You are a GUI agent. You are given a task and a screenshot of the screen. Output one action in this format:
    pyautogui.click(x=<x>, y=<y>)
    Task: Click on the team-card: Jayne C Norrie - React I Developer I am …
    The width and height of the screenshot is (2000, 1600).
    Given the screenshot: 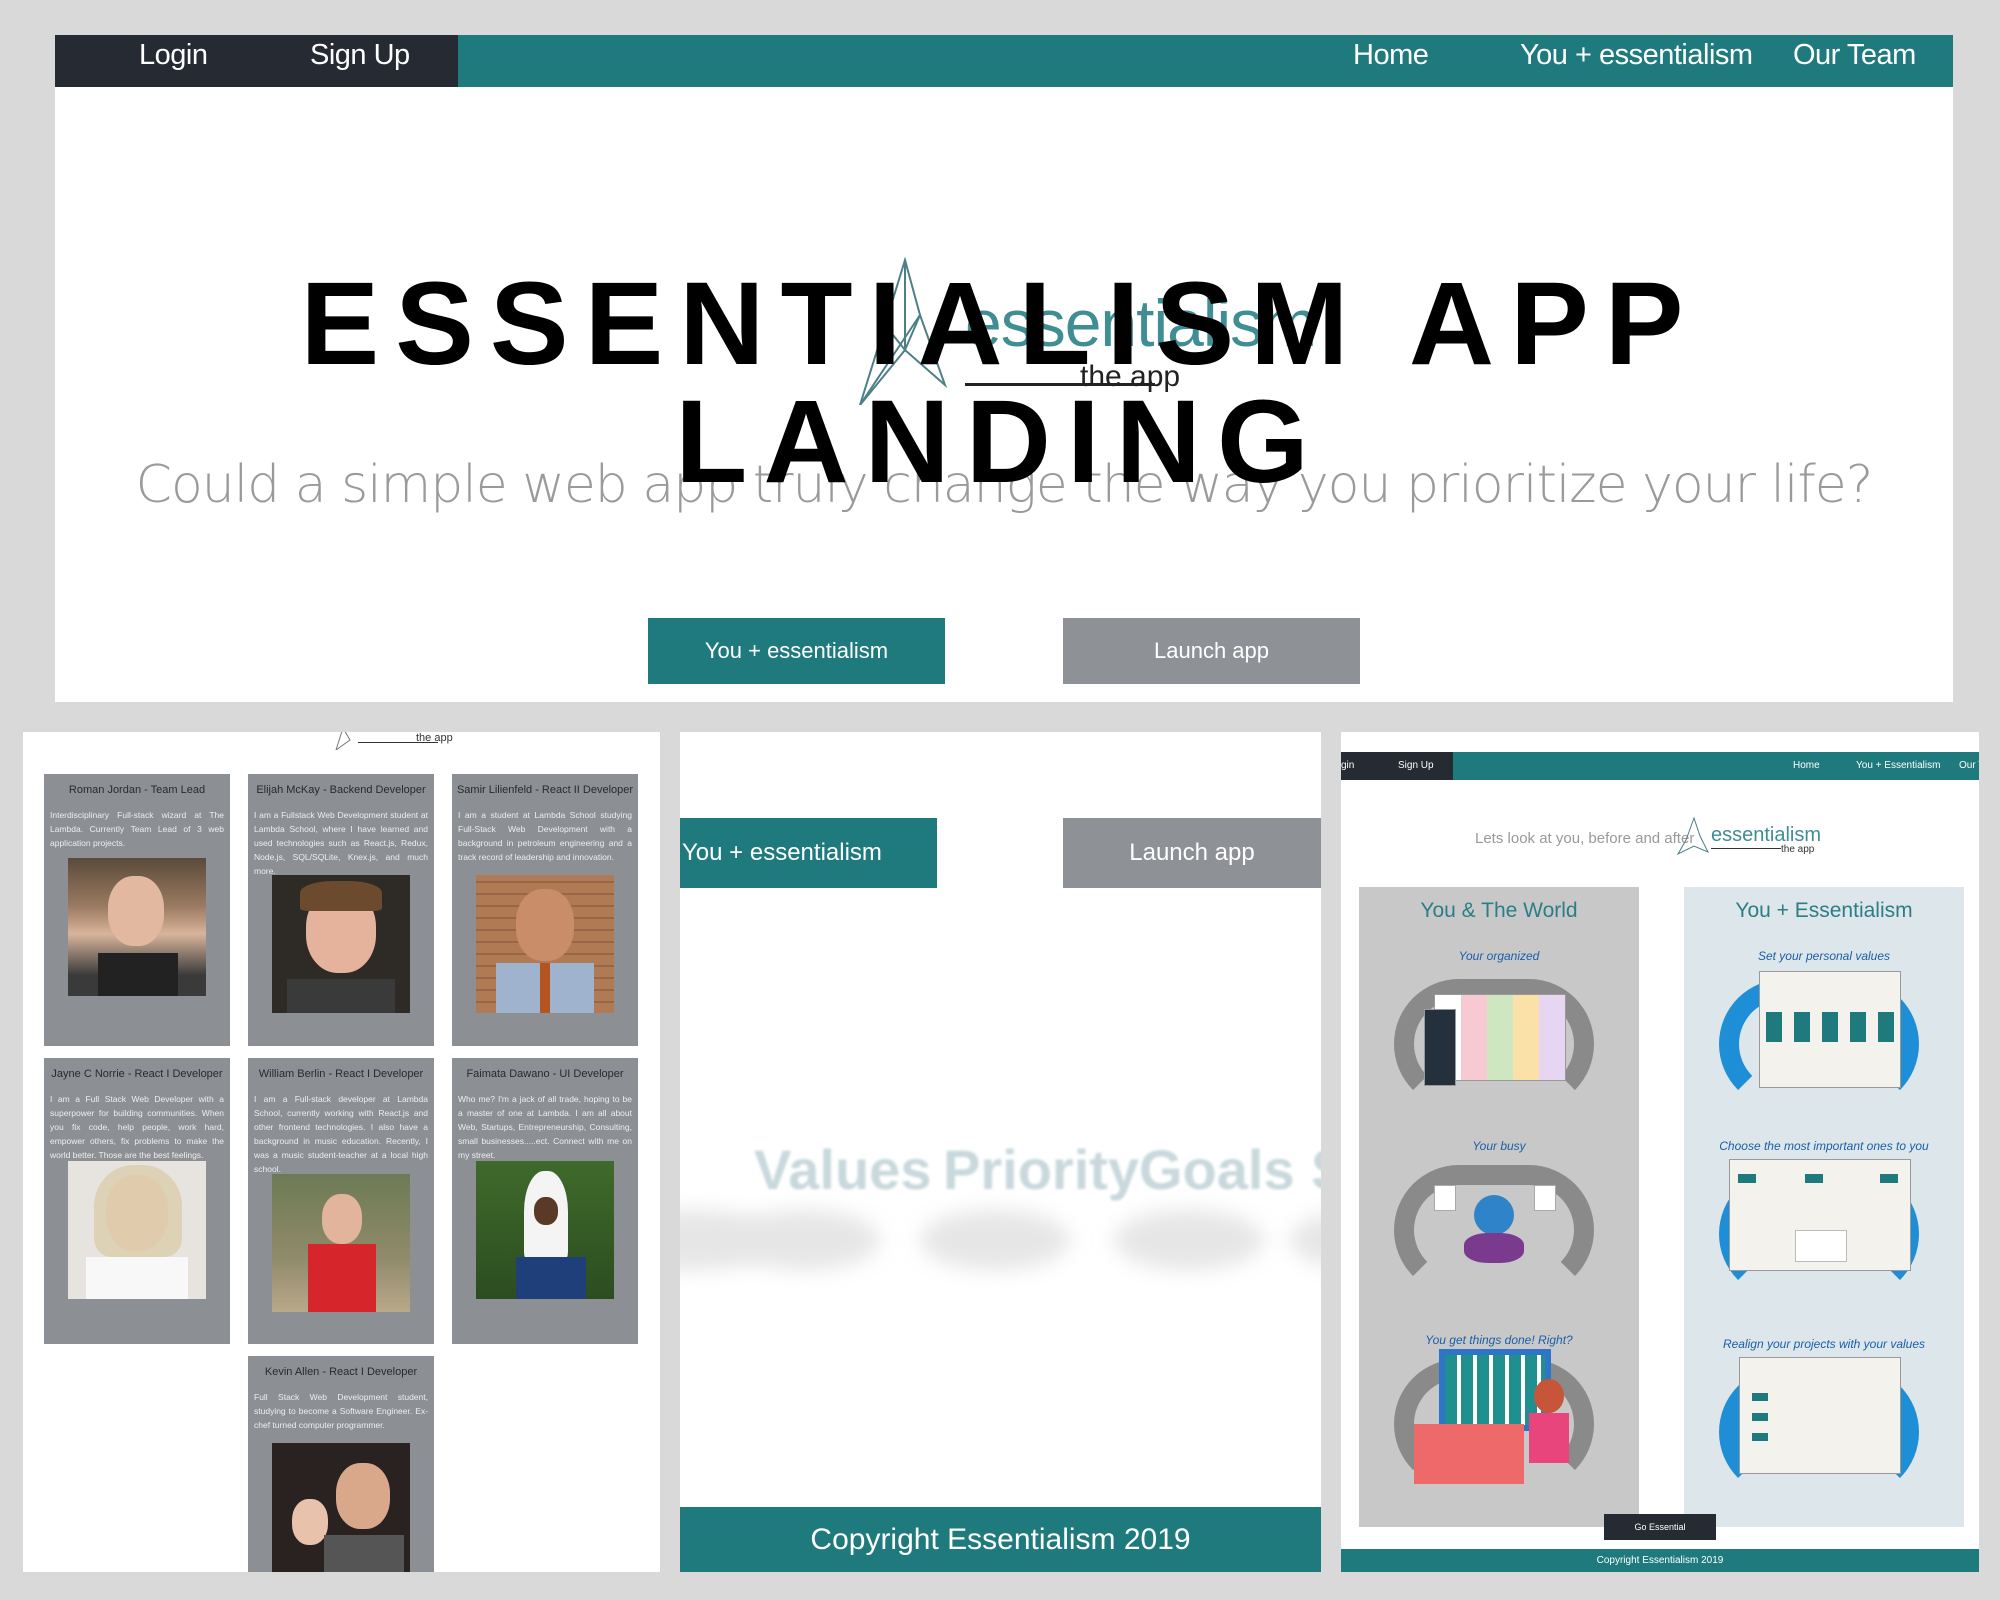 What is the action you would take?
    pyautogui.click(x=137, y=1201)
    